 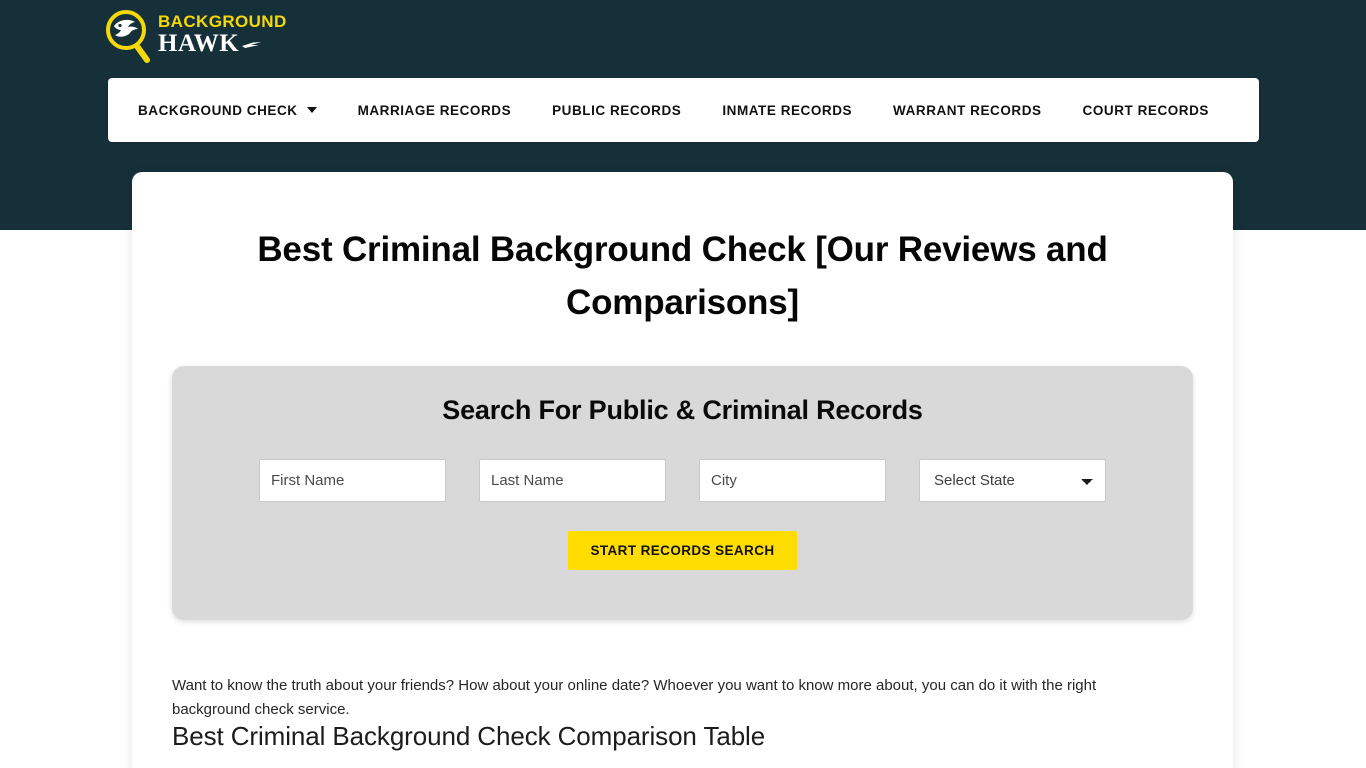 I want to click on nav-item-label: BACKGROUND CHECK, so click(x=218, y=110).